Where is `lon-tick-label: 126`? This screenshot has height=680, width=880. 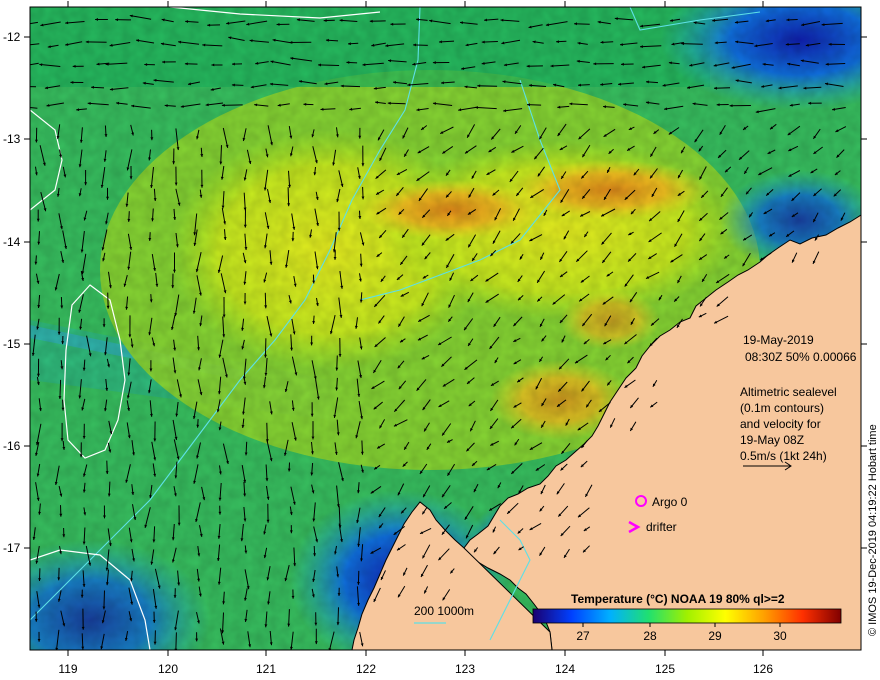
lon-tick-label: 126 is located at coordinates (763, 669).